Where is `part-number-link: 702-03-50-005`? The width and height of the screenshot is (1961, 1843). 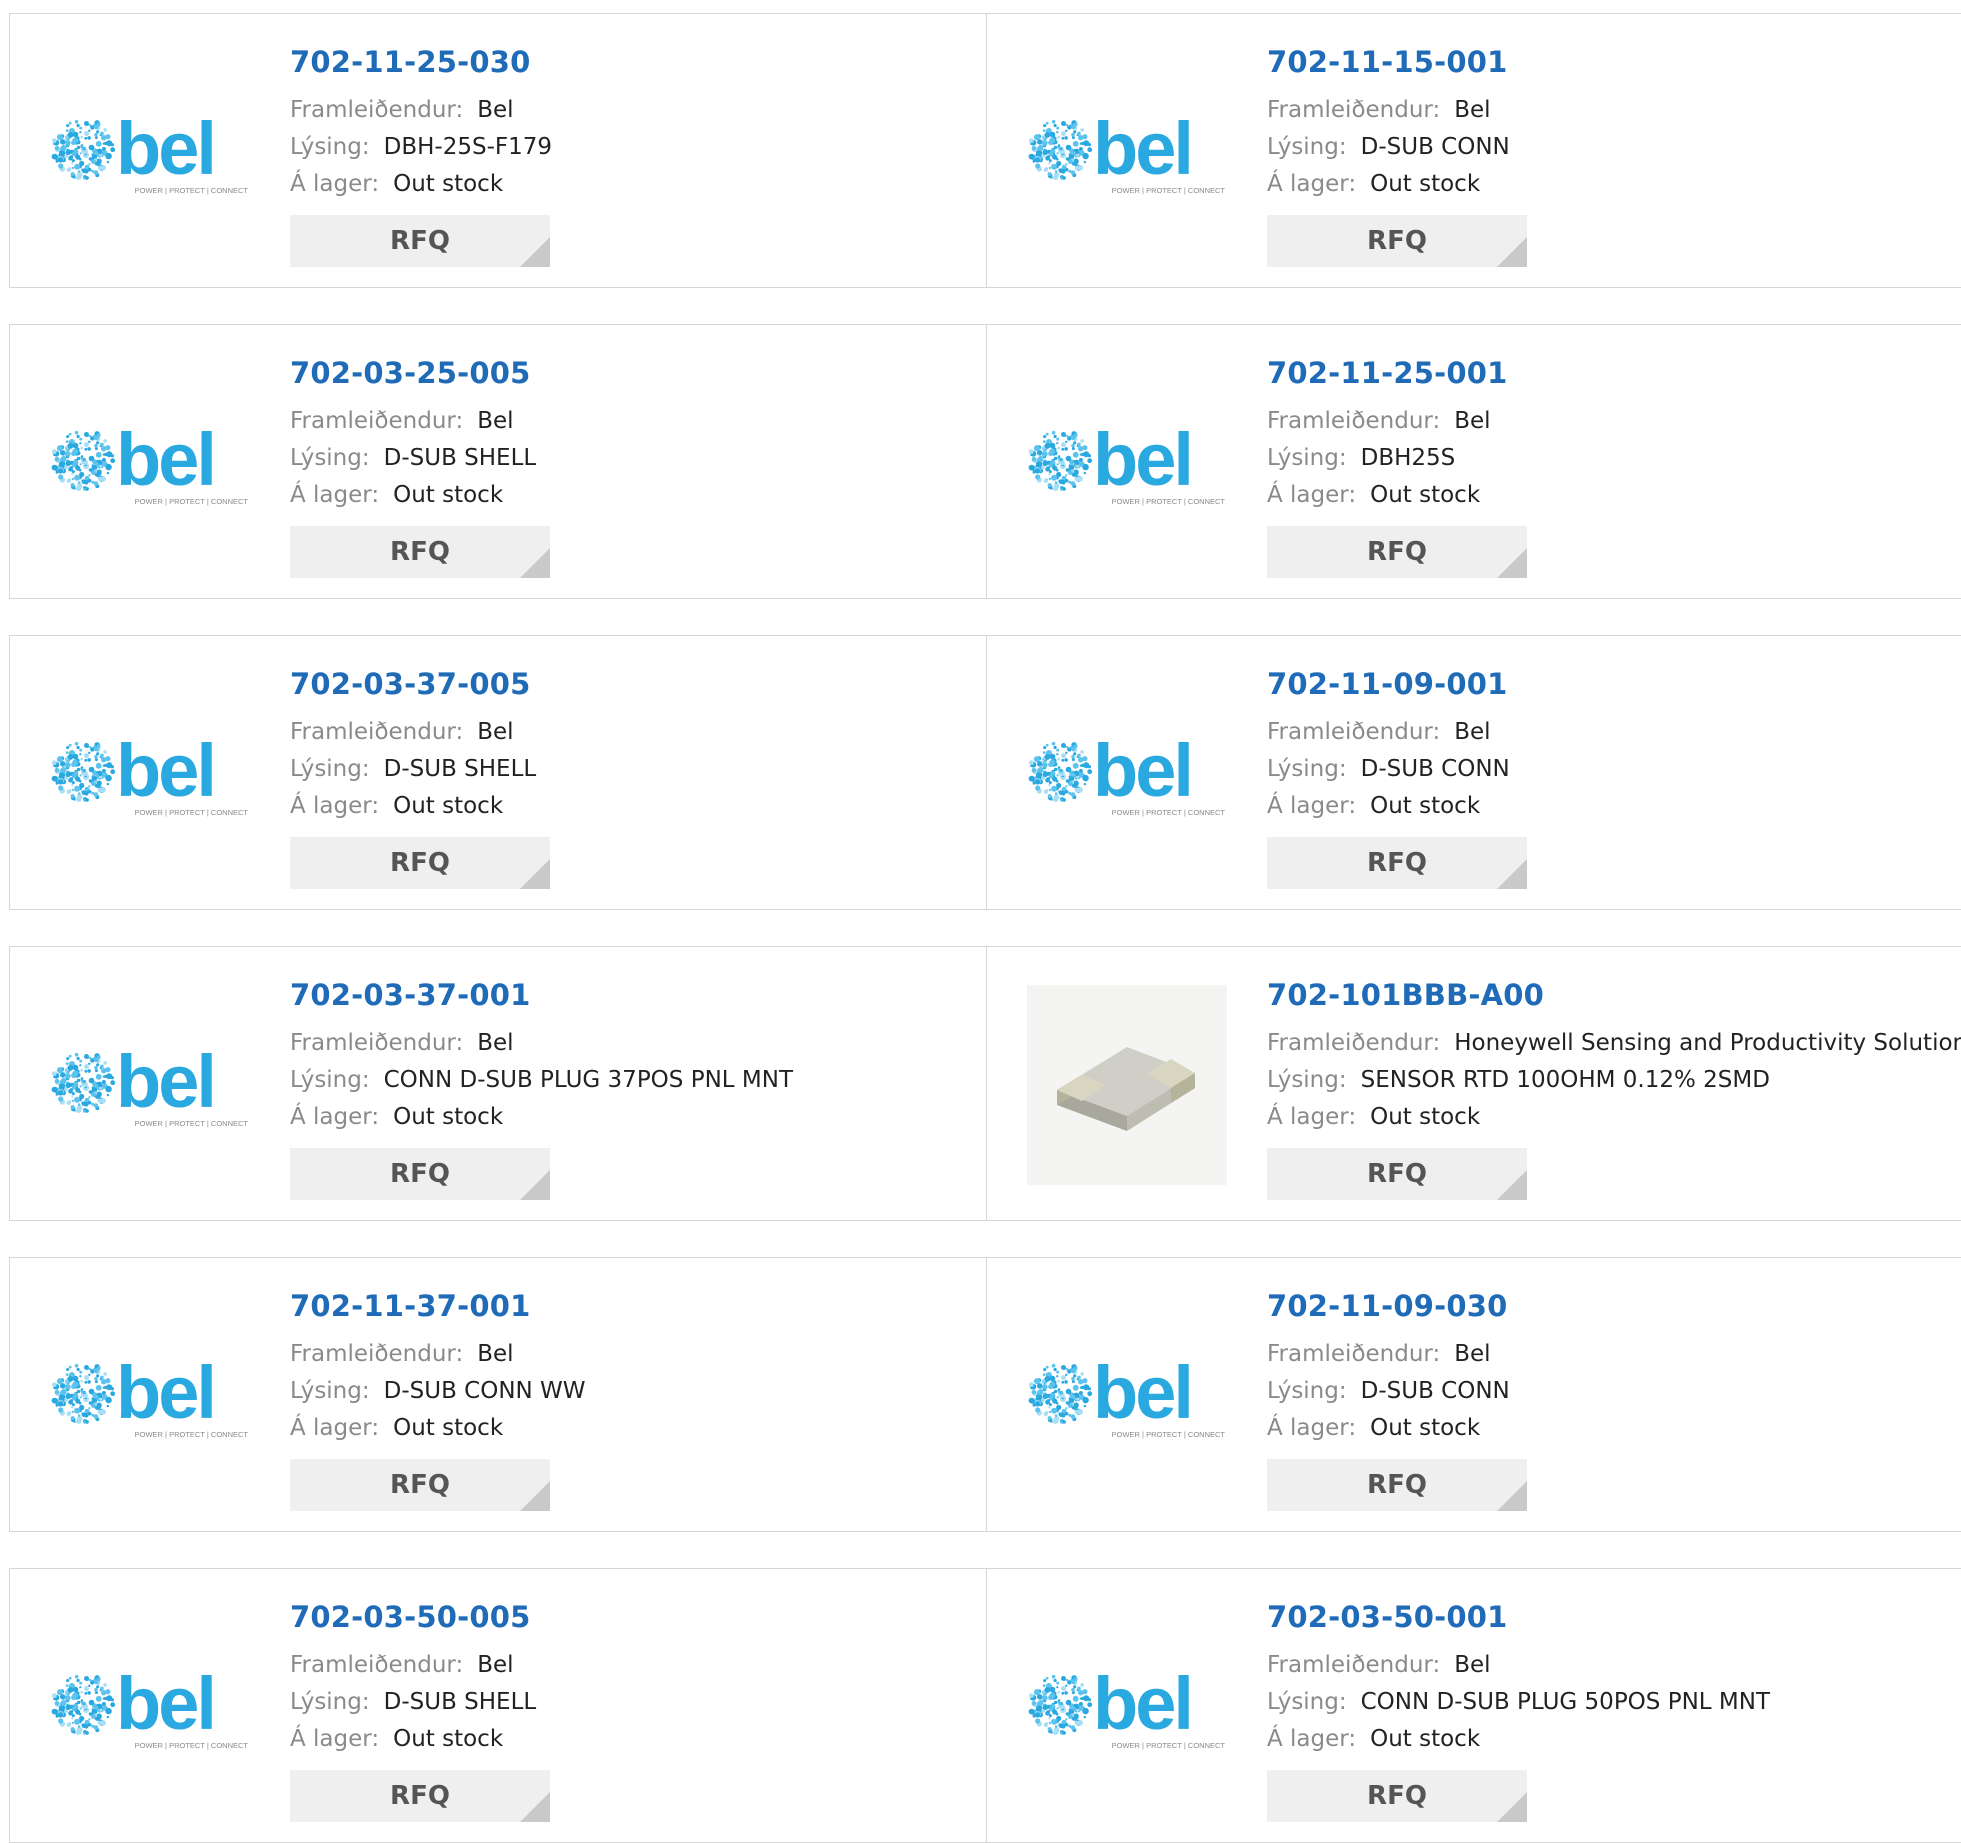 part-number-link: 702-03-50-005 is located at coordinates (410, 1617).